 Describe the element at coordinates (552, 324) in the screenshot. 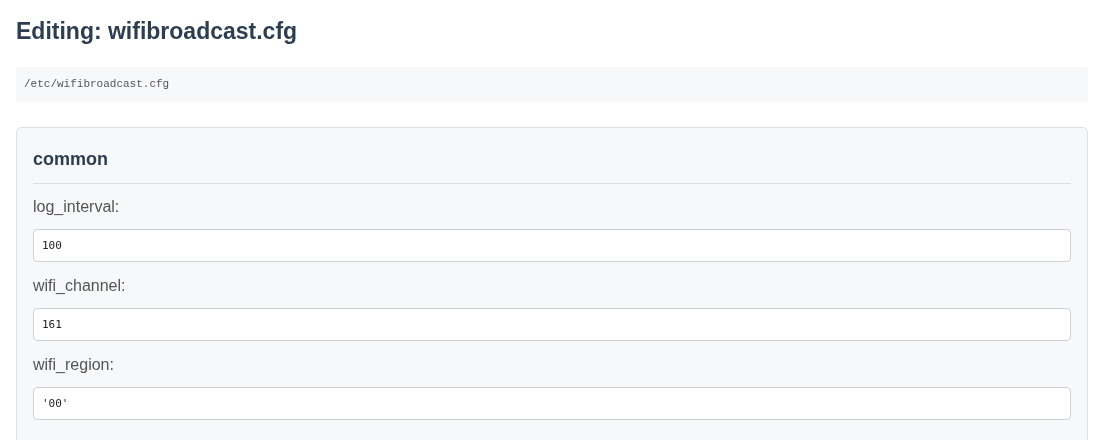

I see `input-field: 161` at that location.